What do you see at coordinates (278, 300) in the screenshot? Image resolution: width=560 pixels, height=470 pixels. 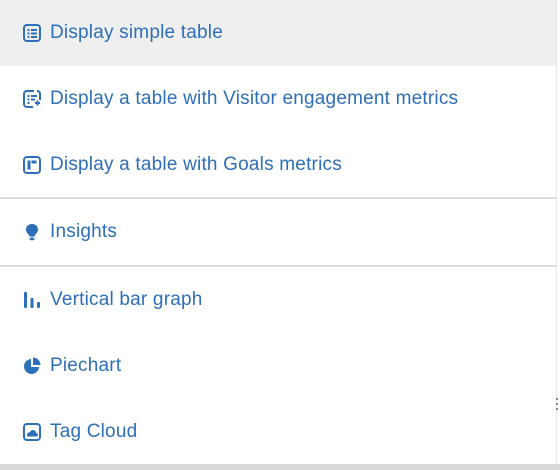 I see `menu-item-vertical-bar-graph: Vertical bar graph` at bounding box center [278, 300].